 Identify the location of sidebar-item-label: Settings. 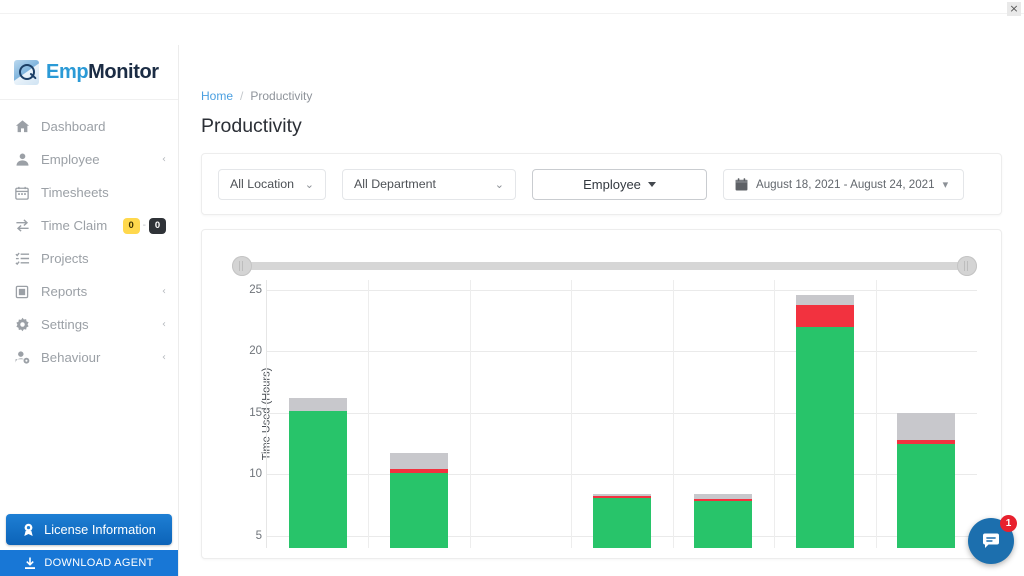
(65, 324).